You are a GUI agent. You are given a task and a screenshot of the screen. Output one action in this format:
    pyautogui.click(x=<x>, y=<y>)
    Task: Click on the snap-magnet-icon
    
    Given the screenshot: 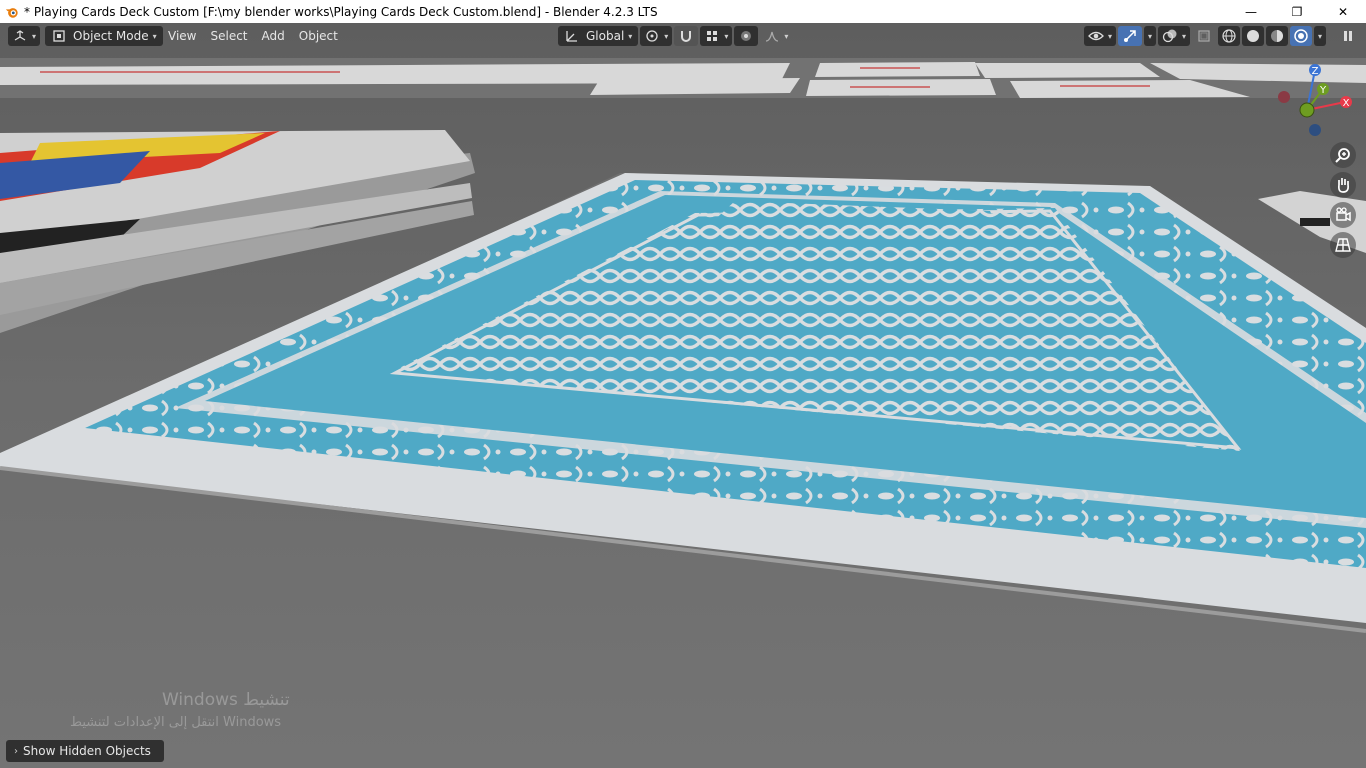 What is the action you would take?
    pyautogui.click(x=686, y=36)
    